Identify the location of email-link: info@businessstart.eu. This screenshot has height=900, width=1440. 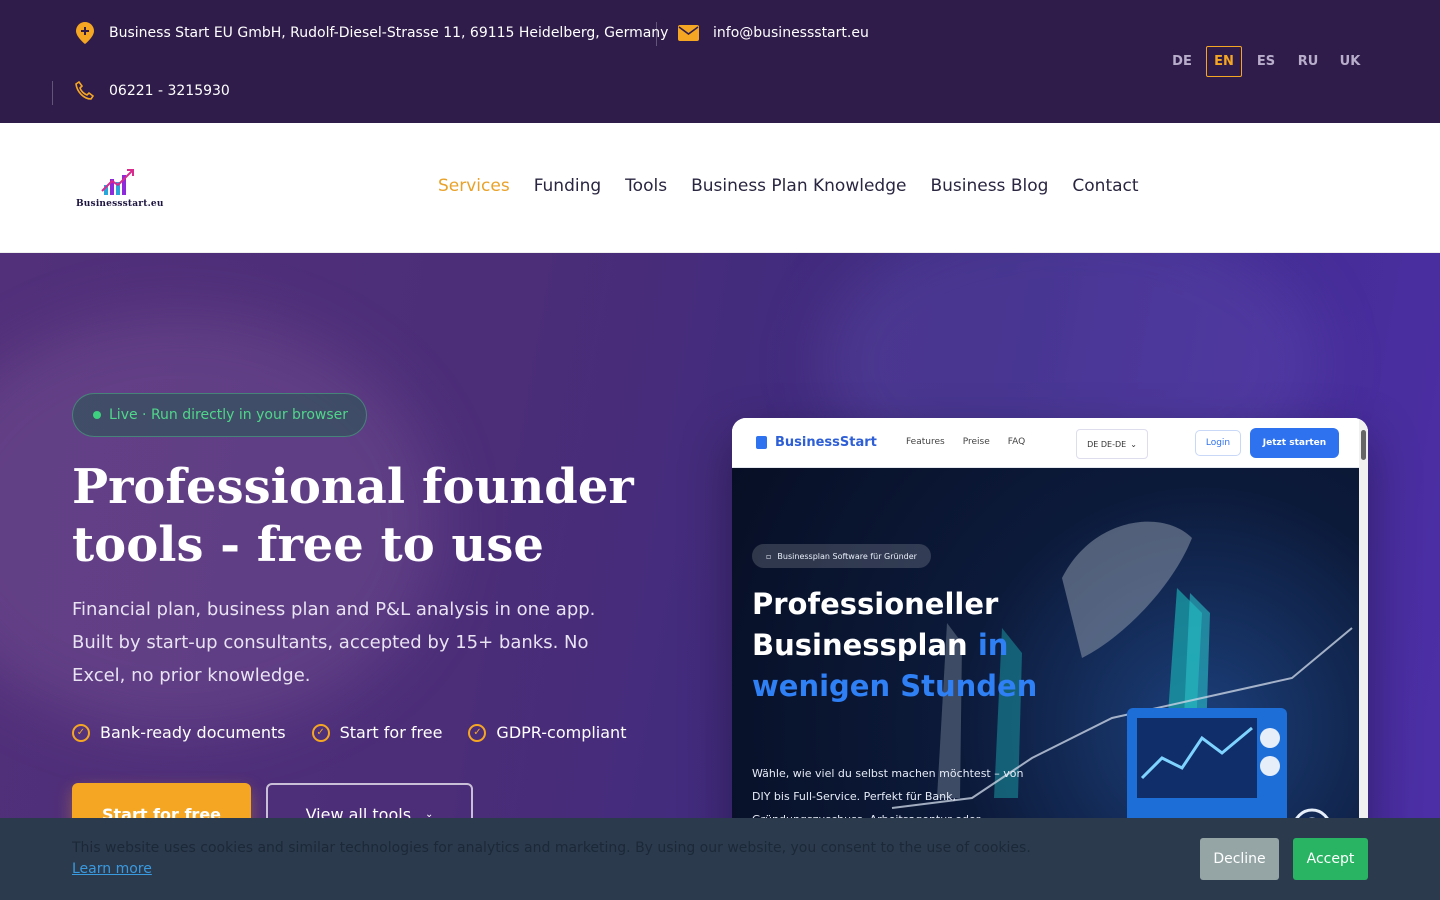
(791, 33).